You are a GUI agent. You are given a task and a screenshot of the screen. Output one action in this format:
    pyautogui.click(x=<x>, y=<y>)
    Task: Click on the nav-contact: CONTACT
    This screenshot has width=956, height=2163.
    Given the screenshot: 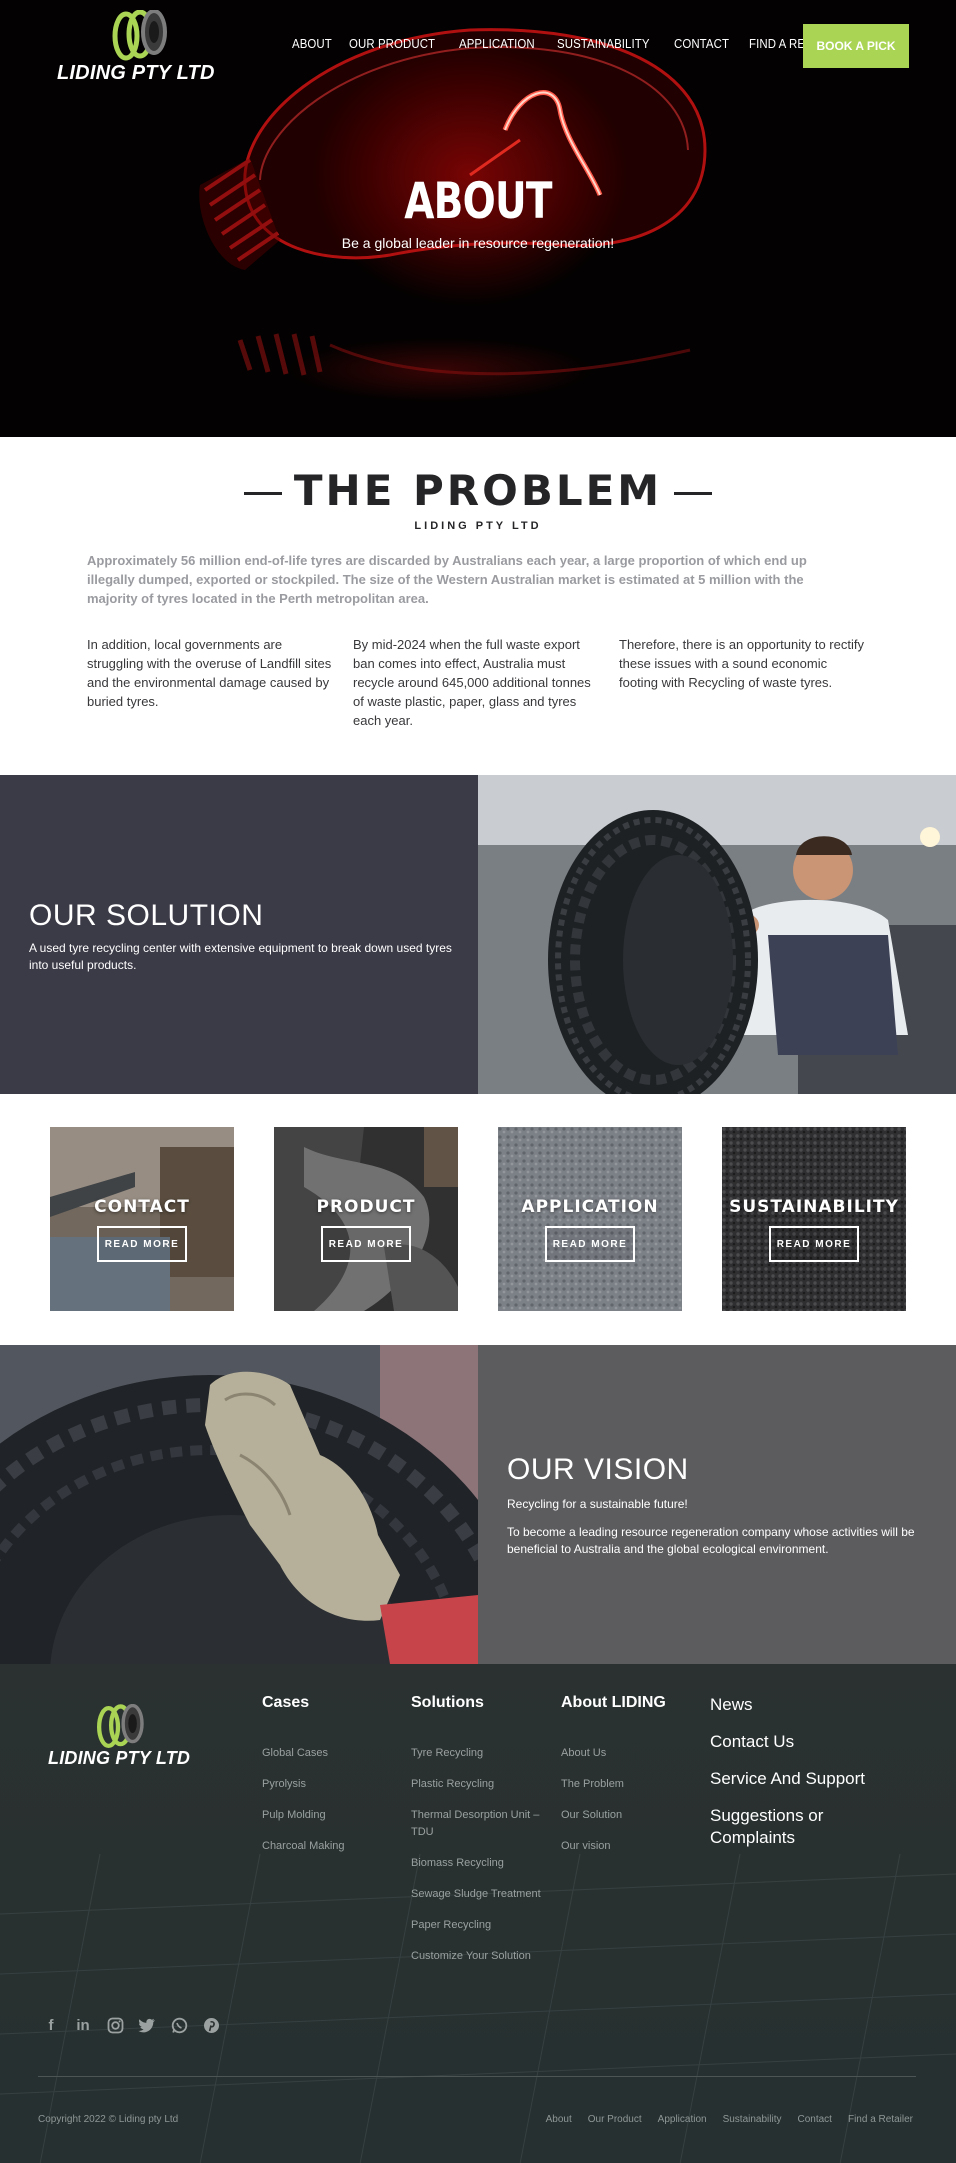 What is the action you would take?
    pyautogui.click(x=701, y=43)
    